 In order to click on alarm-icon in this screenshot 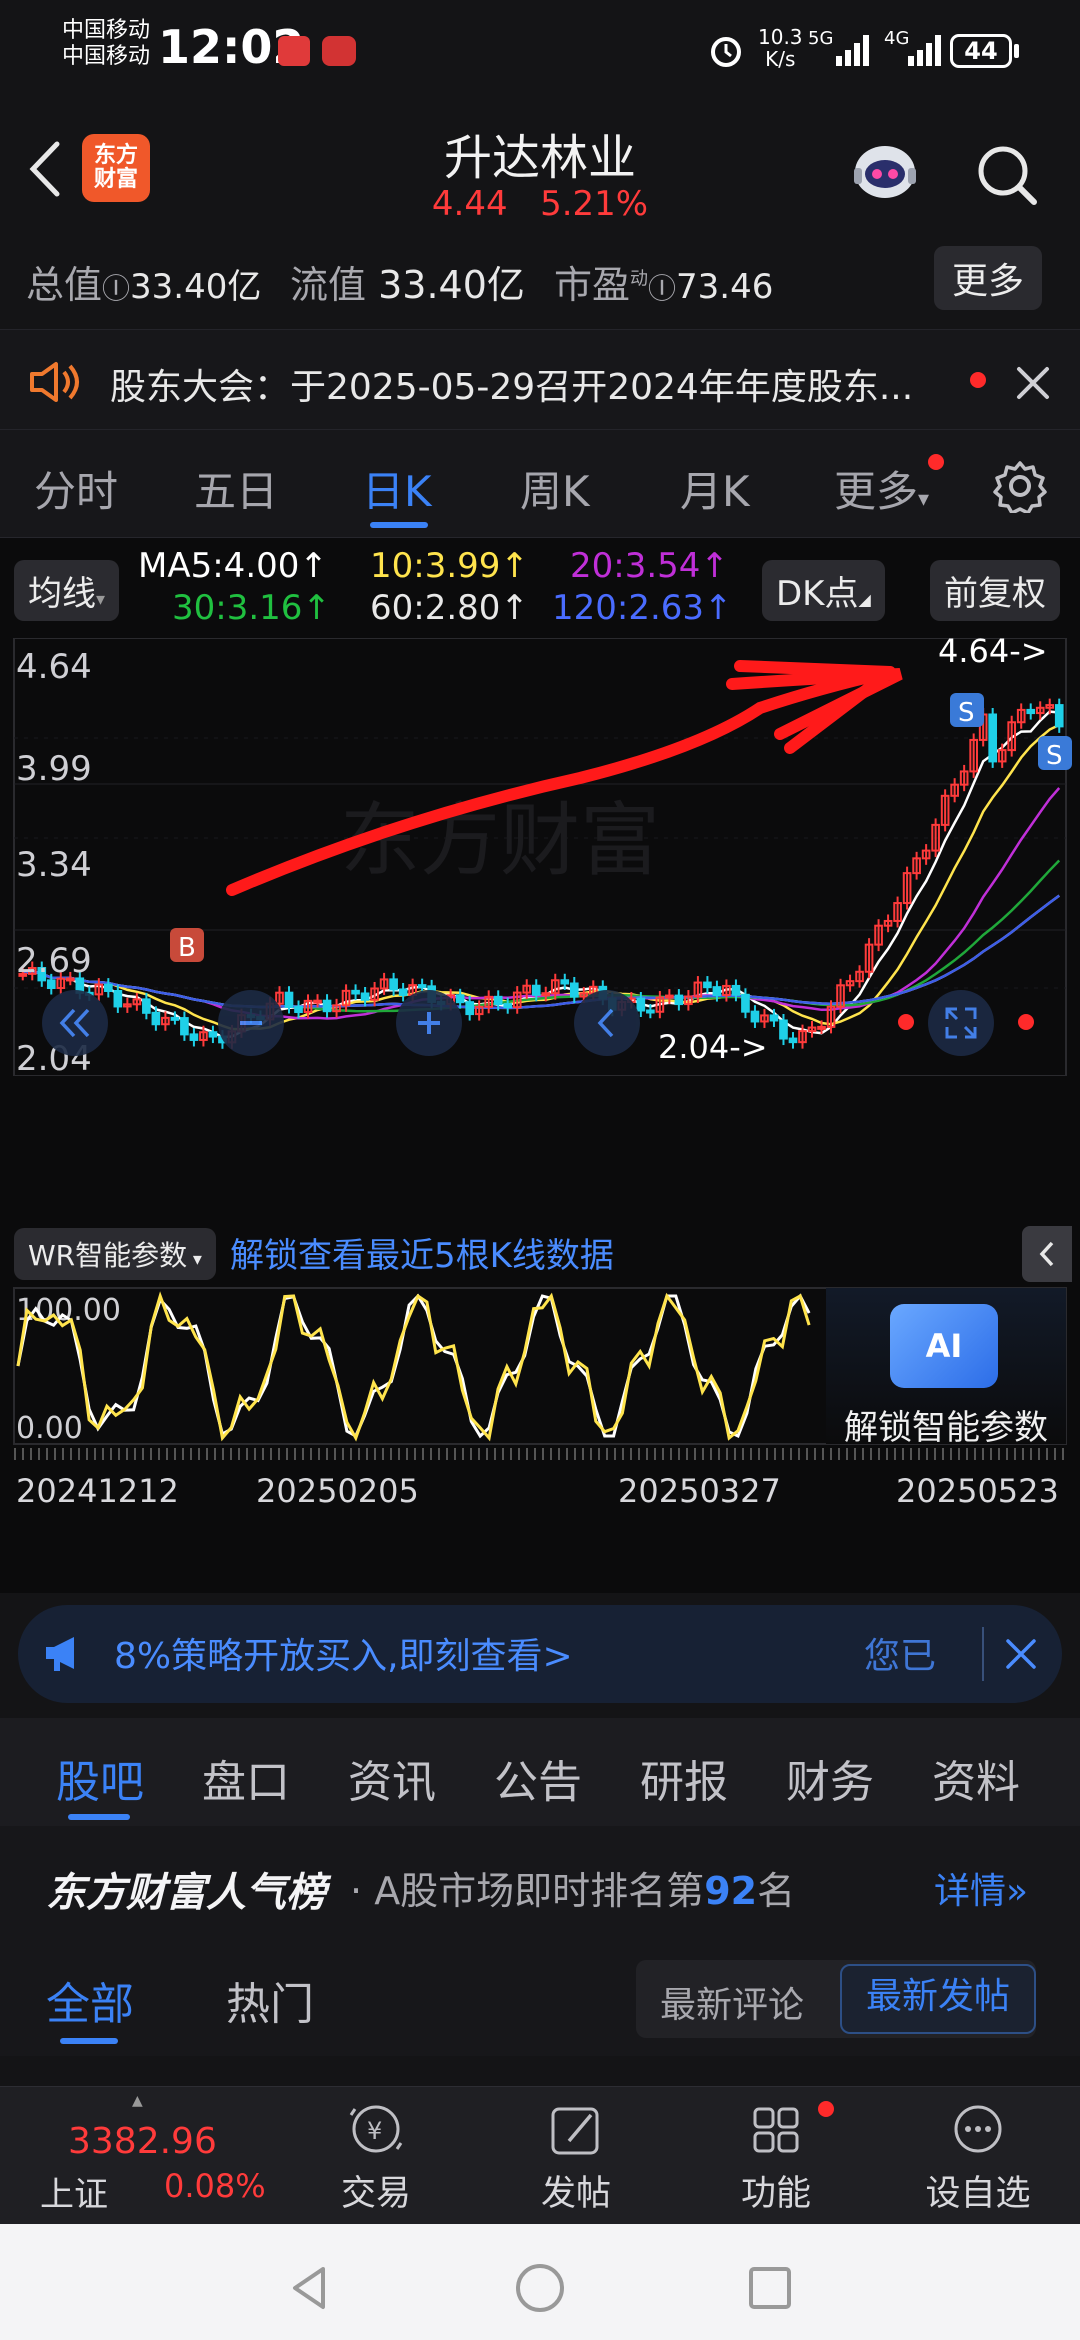, I will do `click(726, 50)`.